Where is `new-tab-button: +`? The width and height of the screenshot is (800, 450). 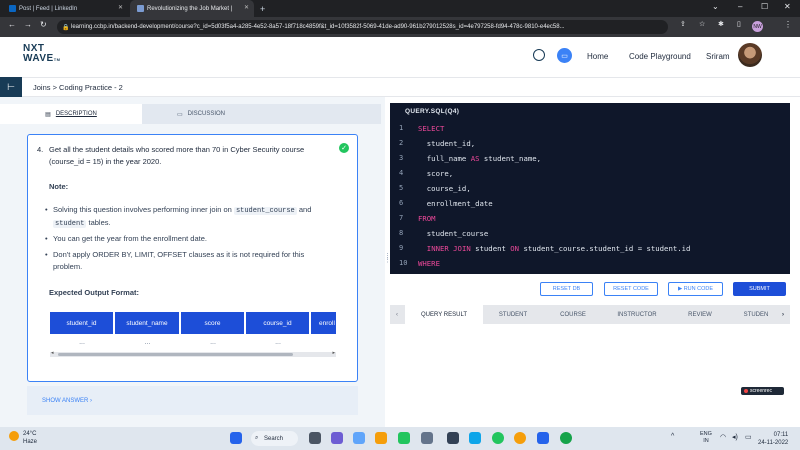
new-tab-button: + is located at coordinates (264, 8).